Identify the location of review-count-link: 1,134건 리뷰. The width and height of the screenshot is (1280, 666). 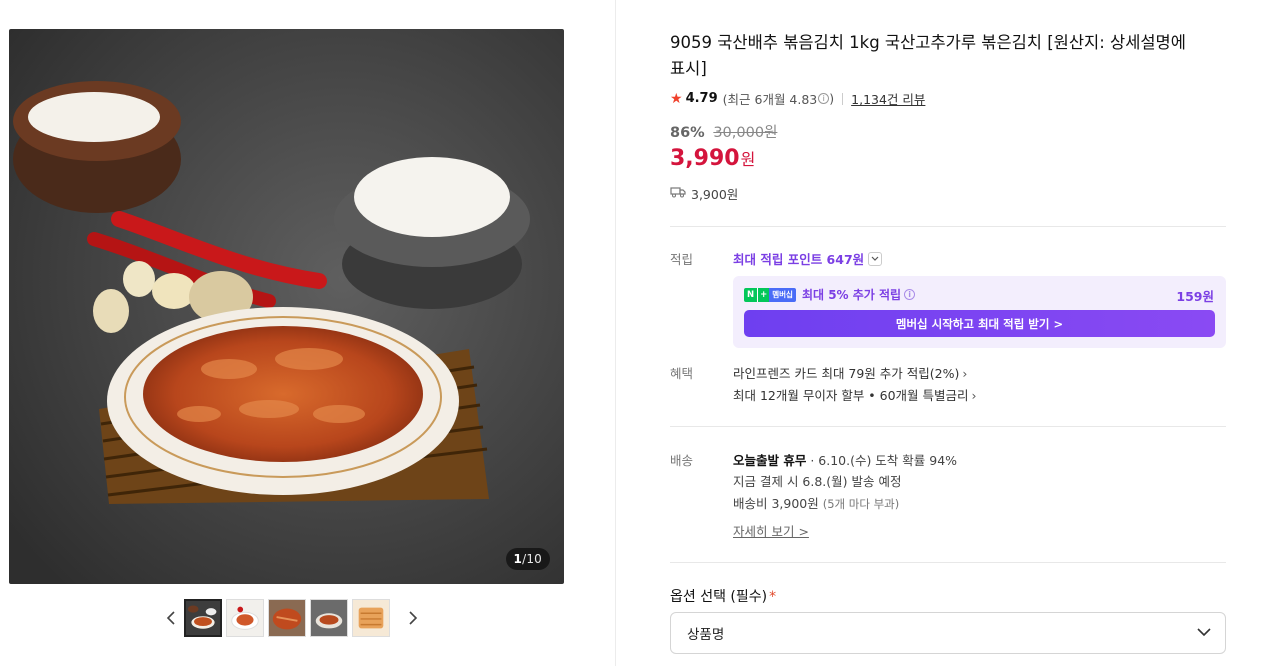
(888, 98).